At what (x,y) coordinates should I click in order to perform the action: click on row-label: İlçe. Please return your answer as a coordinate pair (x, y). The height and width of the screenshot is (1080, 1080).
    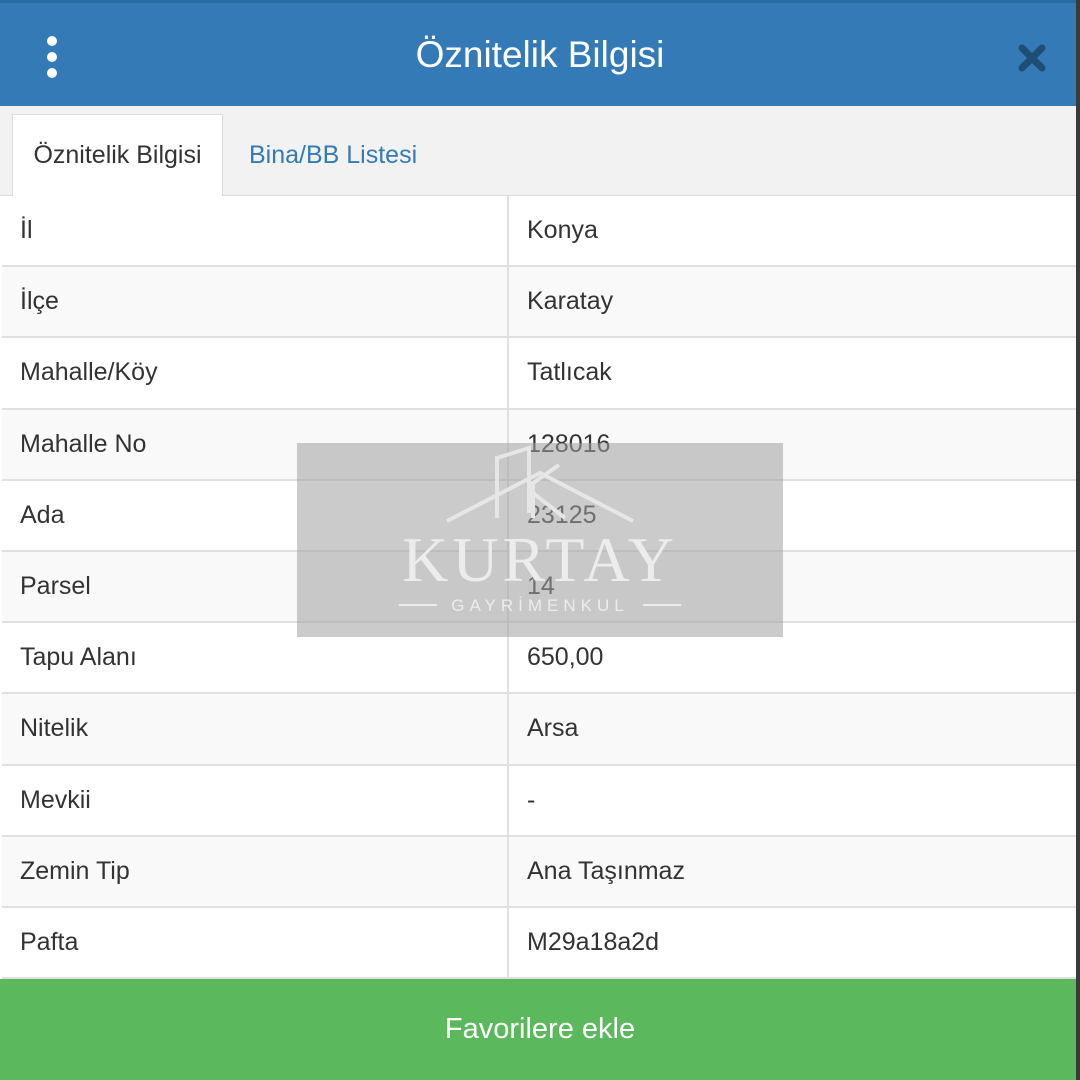
    Looking at the image, I should click on (255, 302).